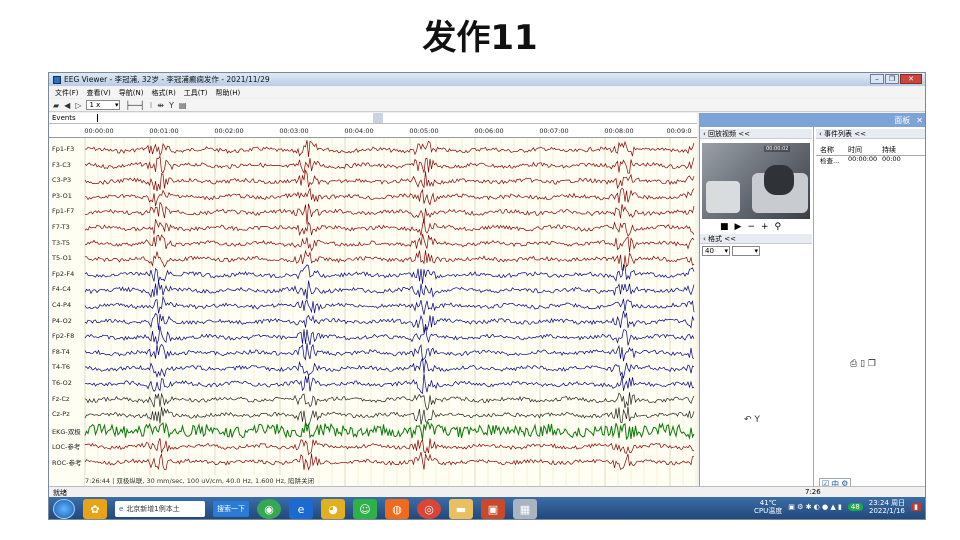  What do you see at coordinates (365, 509) in the screenshot?
I see `wechat-icon: ☺` at bounding box center [365, 509].